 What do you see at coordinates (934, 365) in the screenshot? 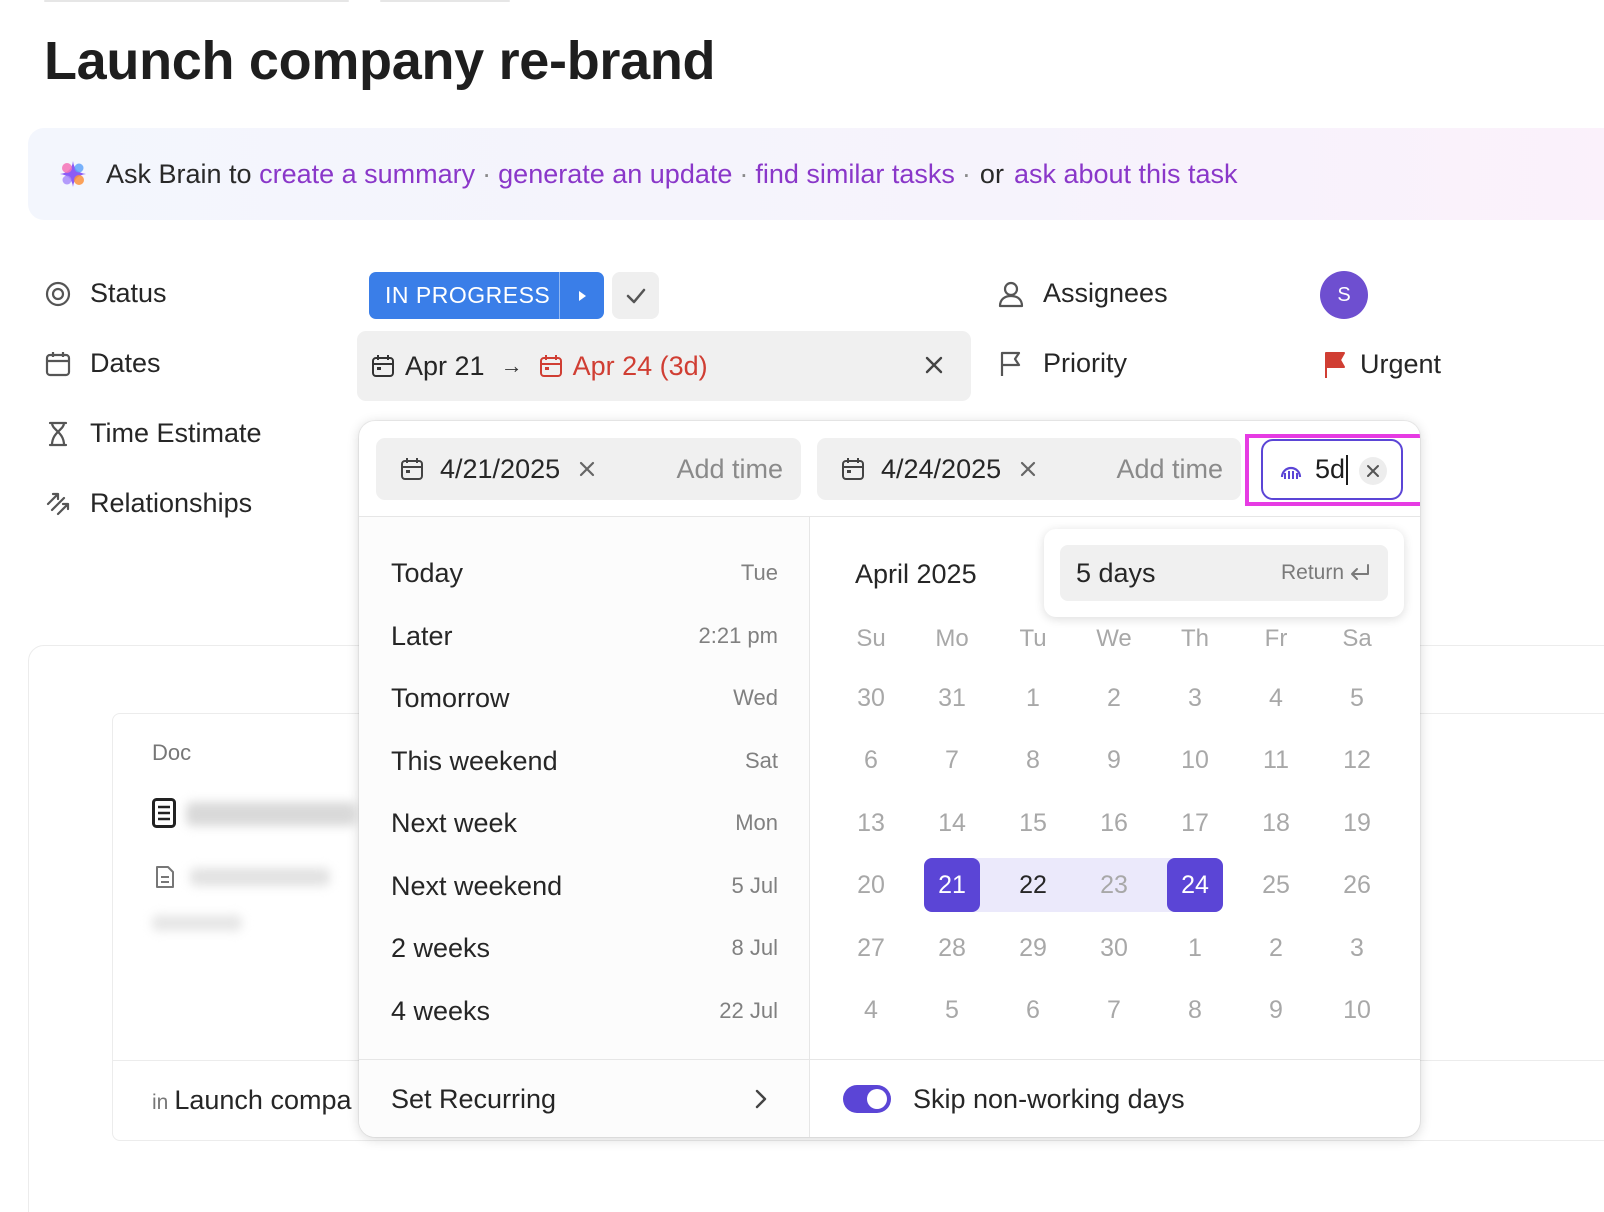
I see `clear-dates-icon` at bounding box center [934, 365].